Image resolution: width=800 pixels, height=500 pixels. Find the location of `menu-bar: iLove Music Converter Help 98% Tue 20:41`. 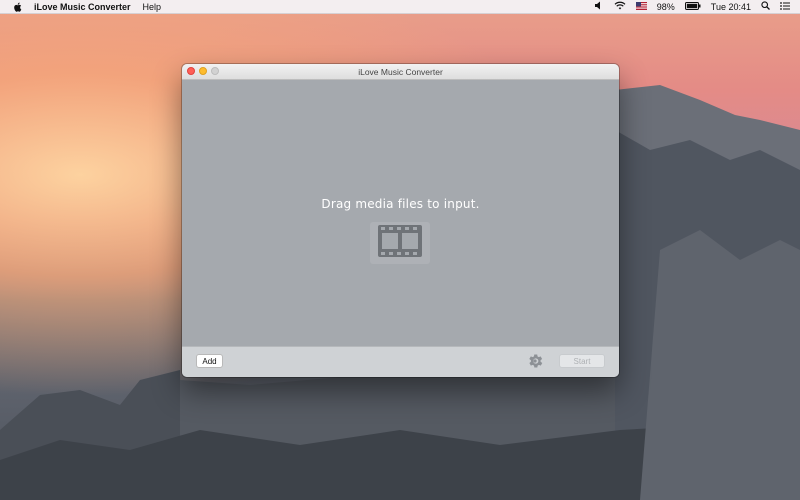

menu-bar: iLove Music Converter Help 98% Tue 20:41 is located at coordinates (400, 7).